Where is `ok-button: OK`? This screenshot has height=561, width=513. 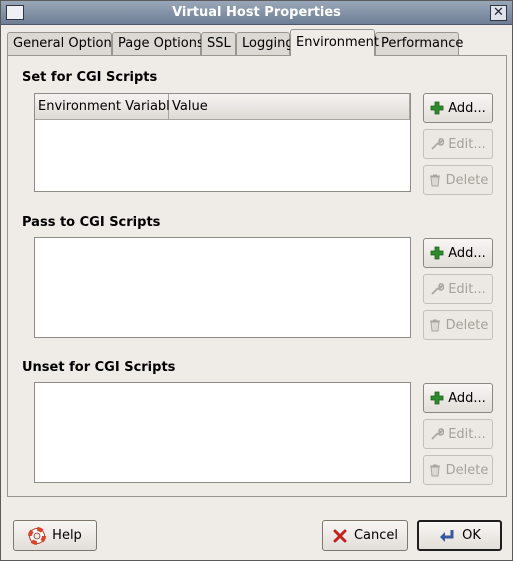
ok-button: OK is located at coordinates (459, 535).